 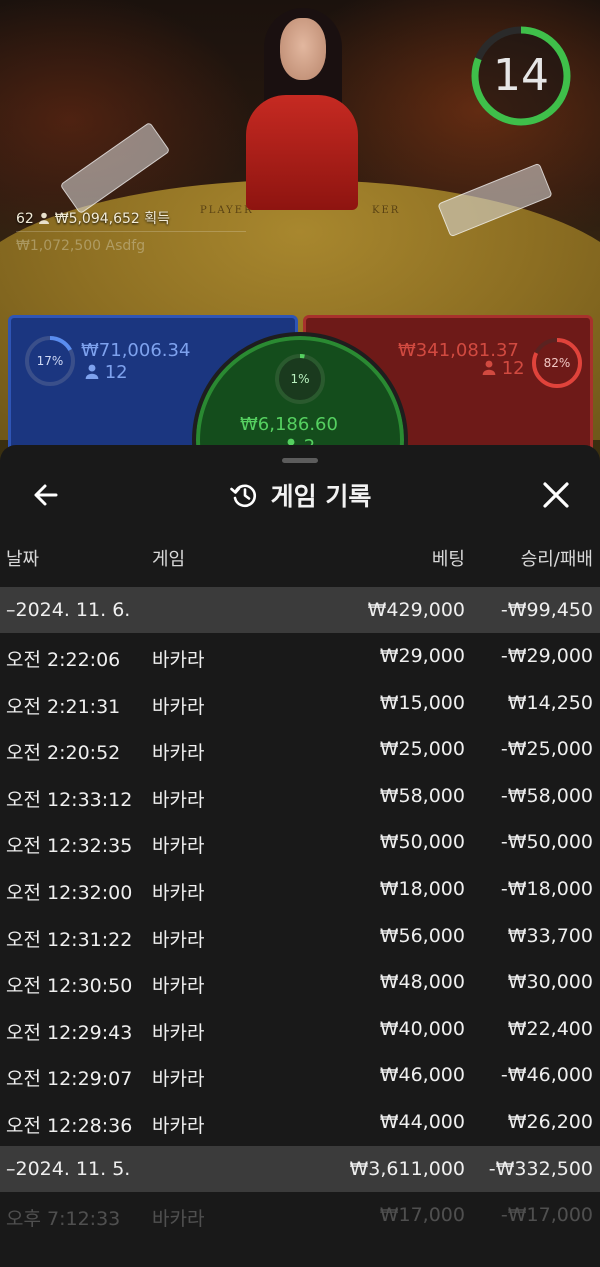 I want to click on row-result: -₩18,000, so click(x=546, y=888).